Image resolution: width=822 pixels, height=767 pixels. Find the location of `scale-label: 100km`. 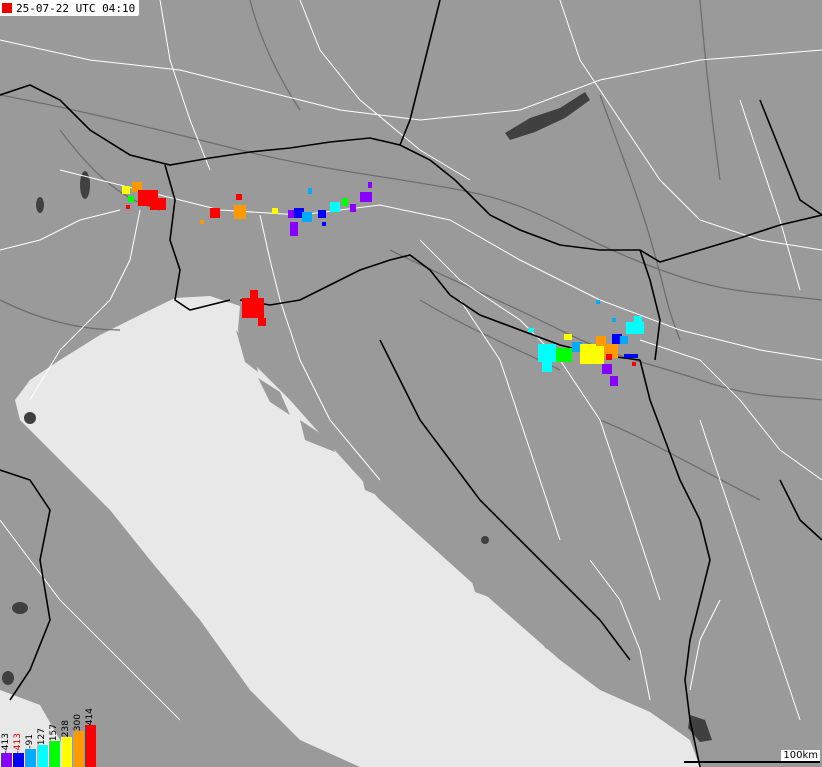

scale-label: 100km is located at coordinates (800, 755).